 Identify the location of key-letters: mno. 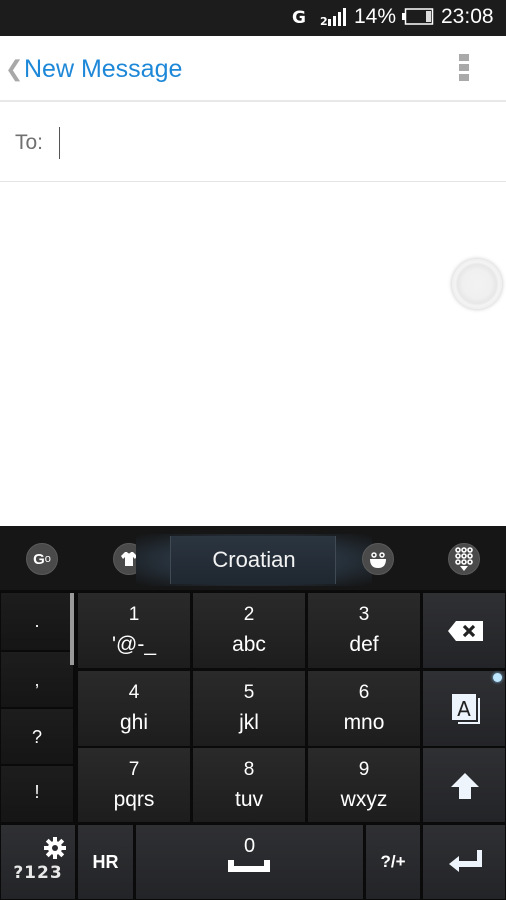
(364, 722).